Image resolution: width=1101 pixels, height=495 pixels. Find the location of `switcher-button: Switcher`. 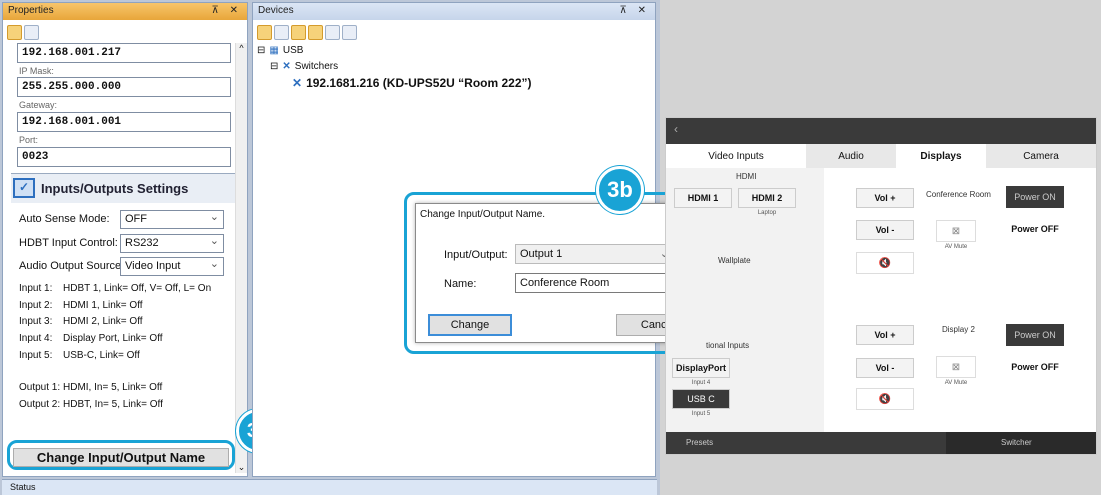

switcher-button: Switcher is located at coordinates (1021, 443).